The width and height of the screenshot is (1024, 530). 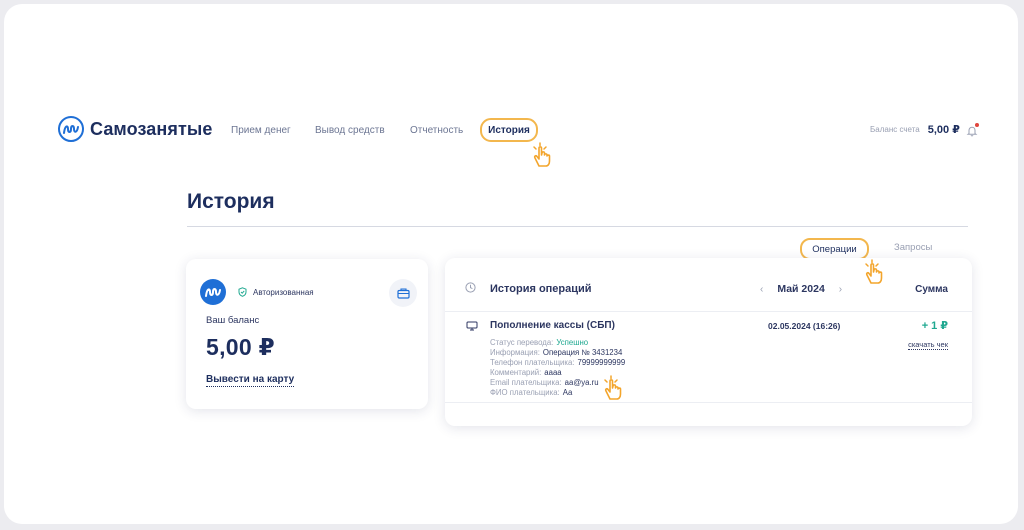 I want to click on shield-icon, so click(x=242, y=292).